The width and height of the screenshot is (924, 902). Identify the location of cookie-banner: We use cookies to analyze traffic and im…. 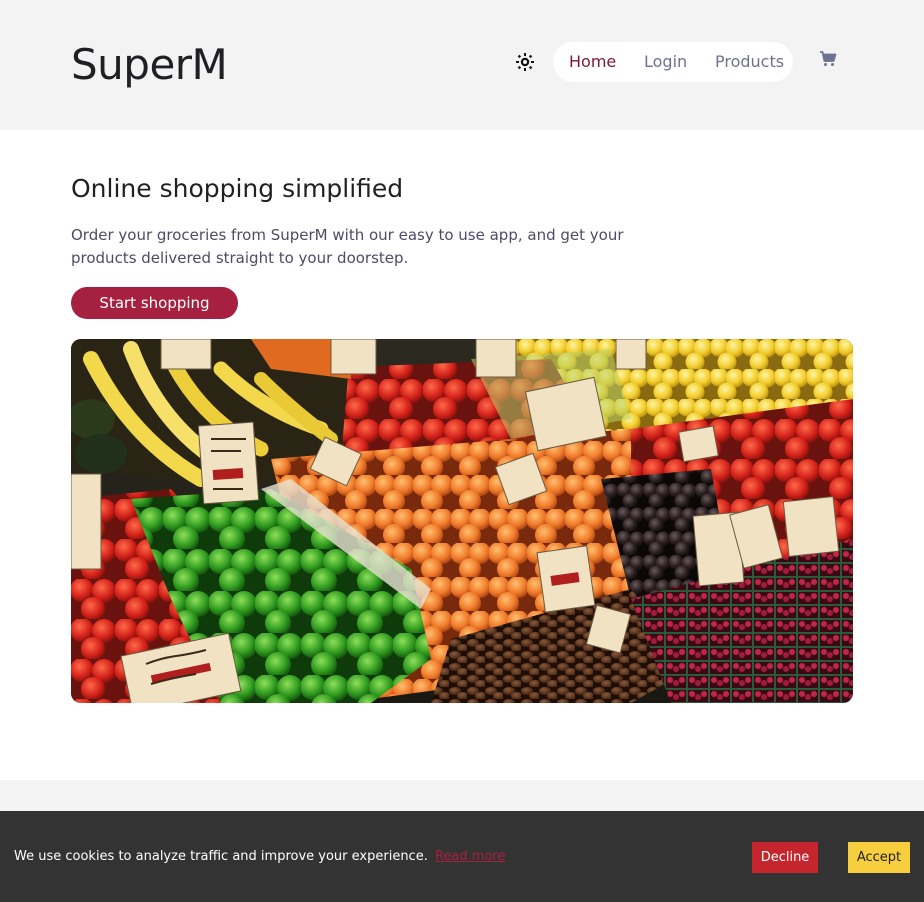
(462, 856).